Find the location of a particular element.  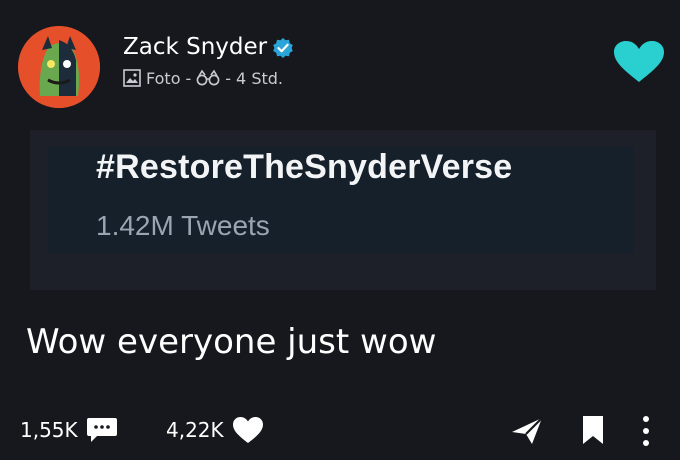

photo-icon is located at coordinates (132, 78).